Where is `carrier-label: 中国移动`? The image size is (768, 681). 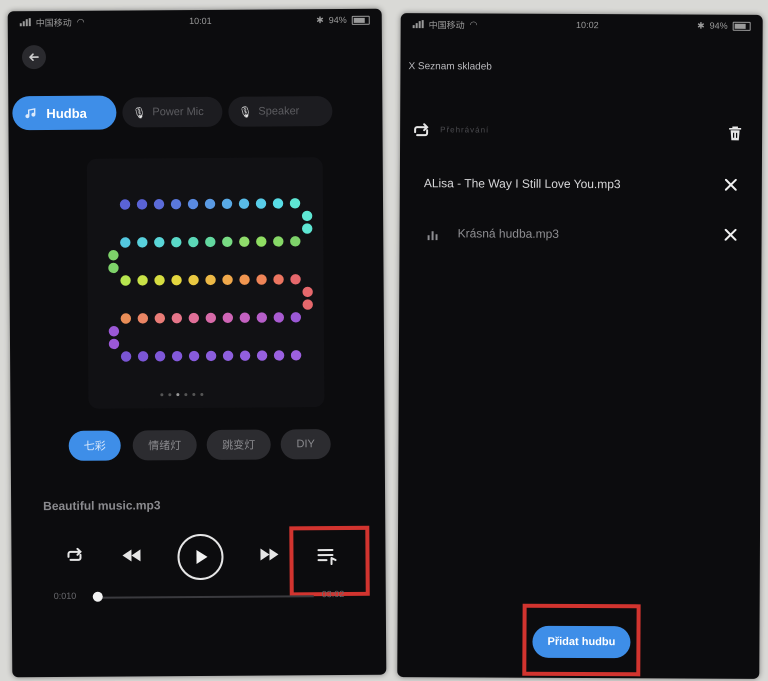 carrier-label: 中国移动 is located at coordinates (53, 22).